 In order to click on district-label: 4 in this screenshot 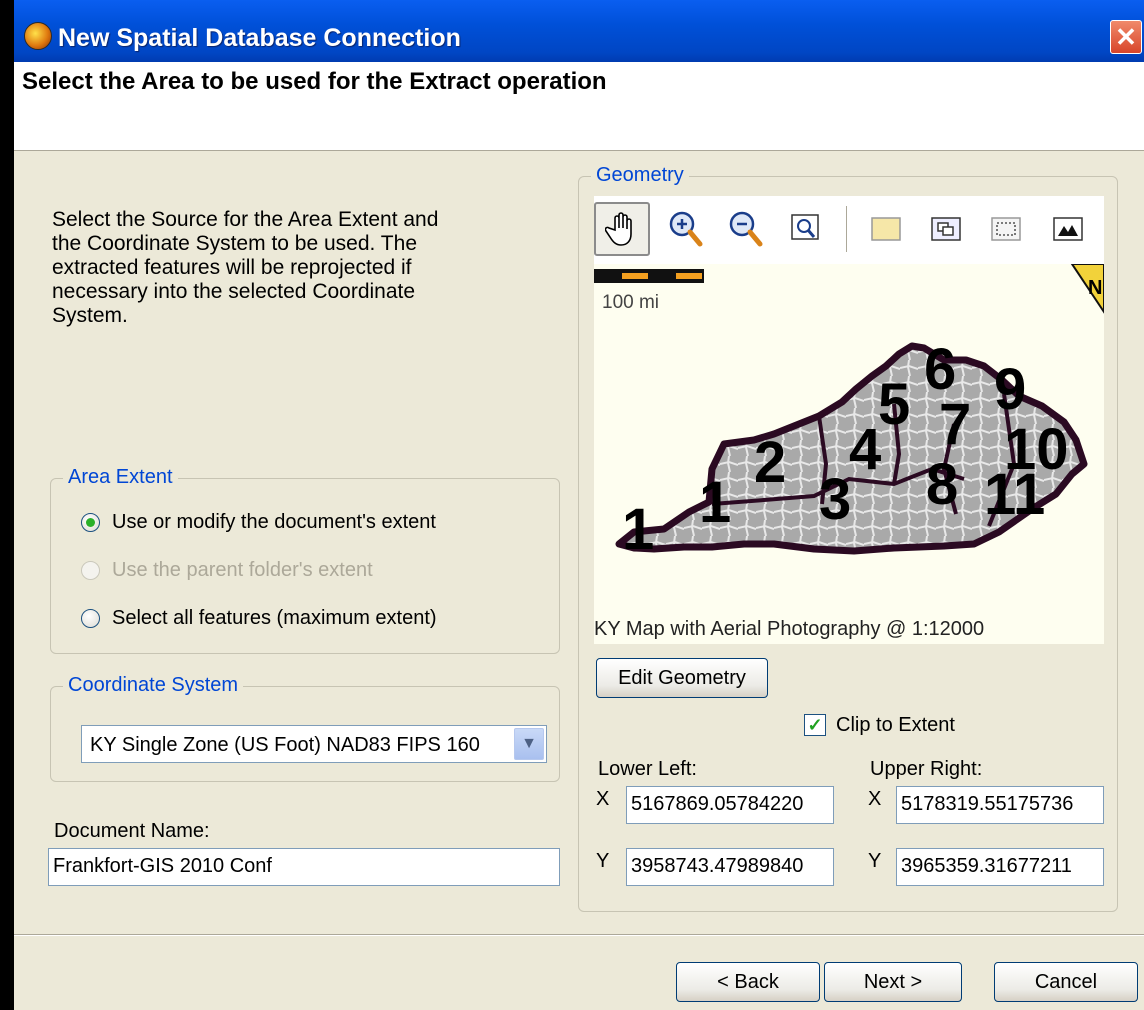, I will do `click(865, 449)`.